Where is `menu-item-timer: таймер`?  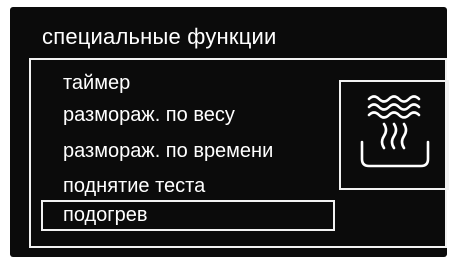 menu-item-timer: таймер is located at coordinates (96, 83).